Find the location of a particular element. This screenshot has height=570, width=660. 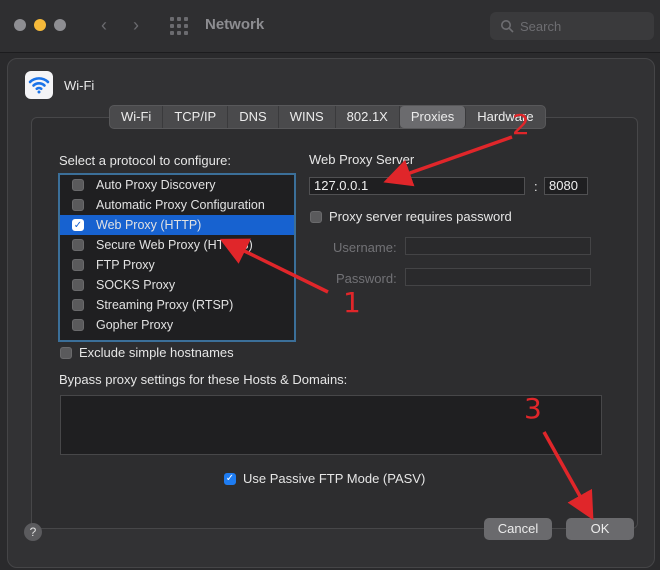

tab-proxies: Proxies is located at coordinates (433, 117).